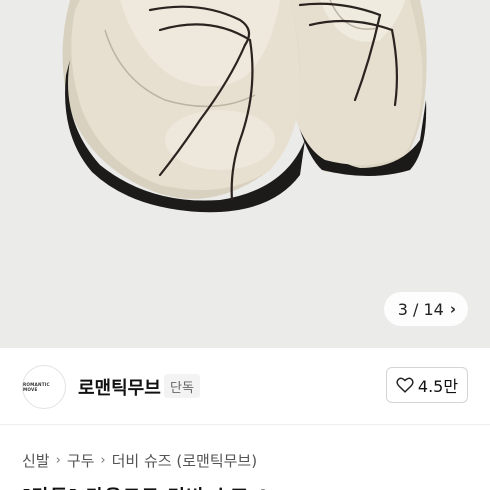 Image resolution: width=490 pixels, height=490 pixels. Describe the element at coordinates (420, 309) in the screenshot. I see `image-counter-text: 3 / 14` at that location.